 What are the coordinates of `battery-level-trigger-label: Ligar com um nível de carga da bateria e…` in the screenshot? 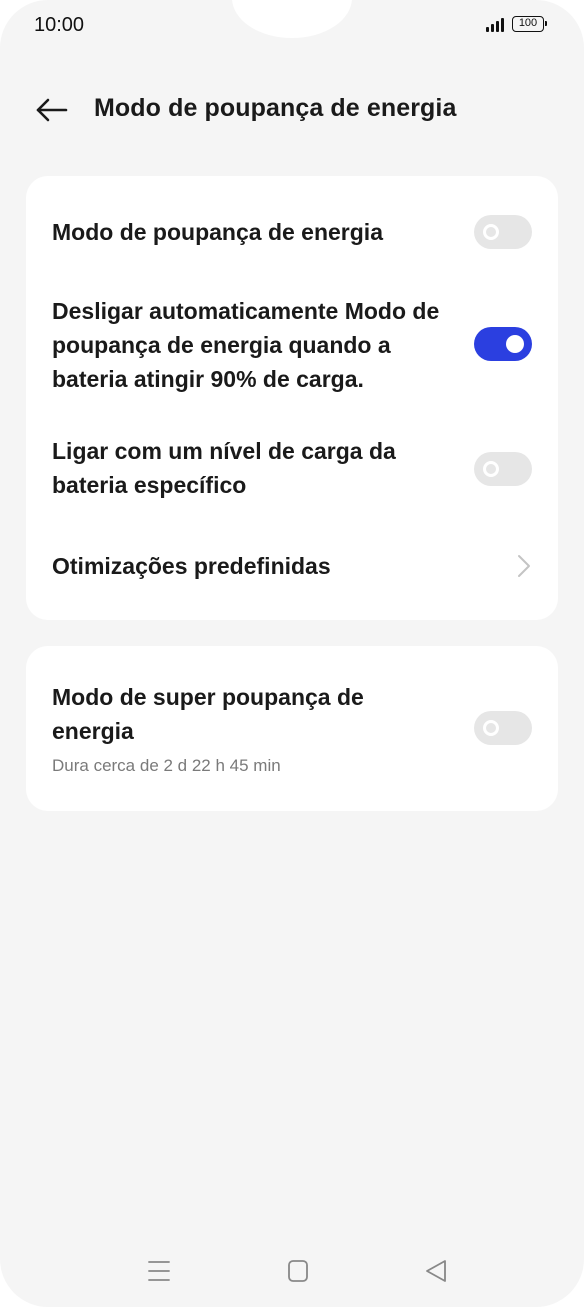 It's located at (224, 468).